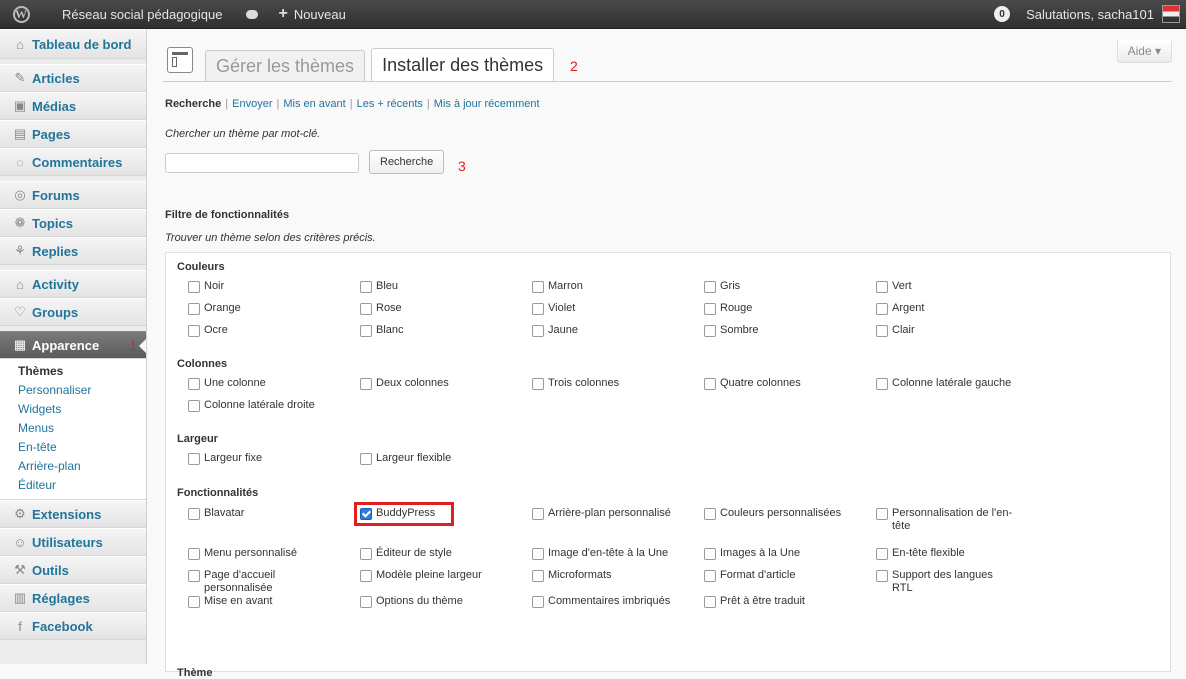  Describe the element at coordinates (193, 104) in the screenshot. I see `subnav-recherche: Recherche` at that location.